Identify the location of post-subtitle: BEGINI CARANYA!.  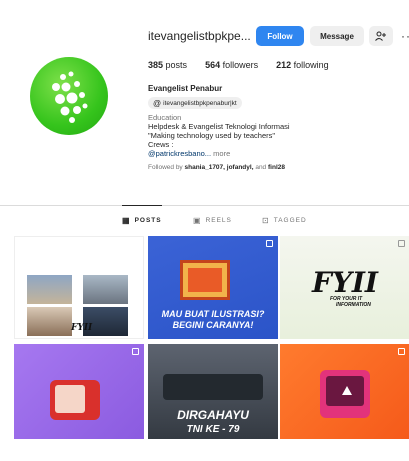
(213, 325).